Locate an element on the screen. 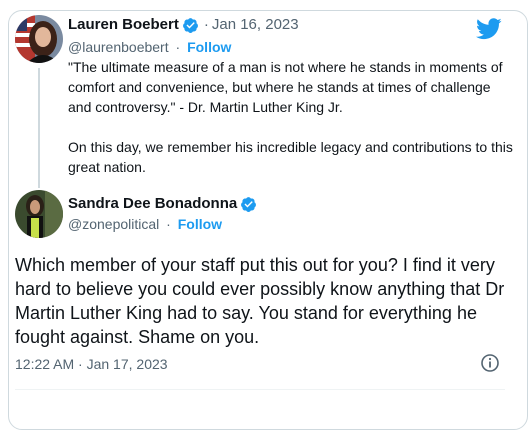  author-display-name: Lauren Boebert is located at coordinates (123, 25).